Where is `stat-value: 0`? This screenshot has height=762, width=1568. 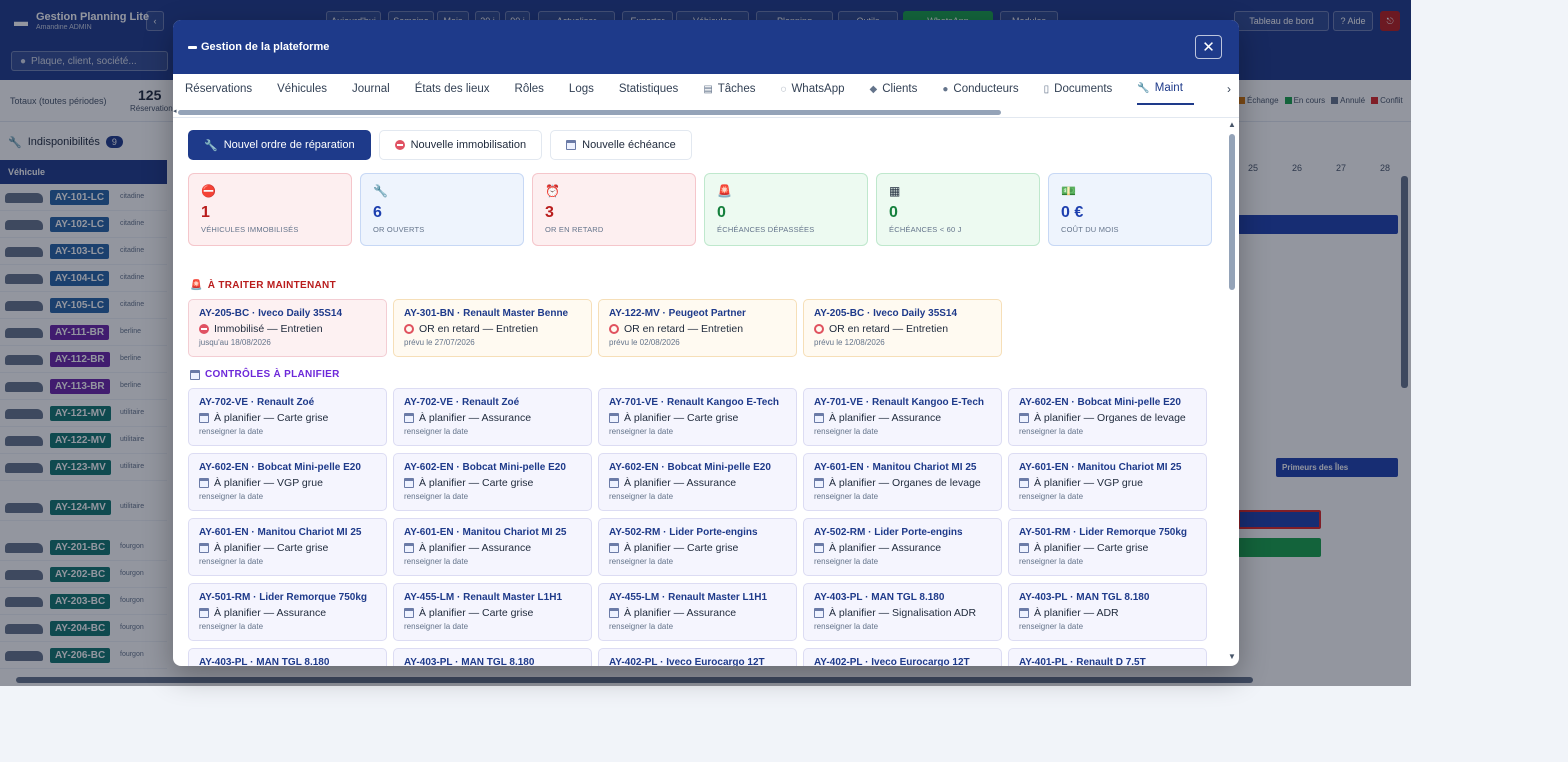
stat-value: 0 is located at coordinates (893, 212).